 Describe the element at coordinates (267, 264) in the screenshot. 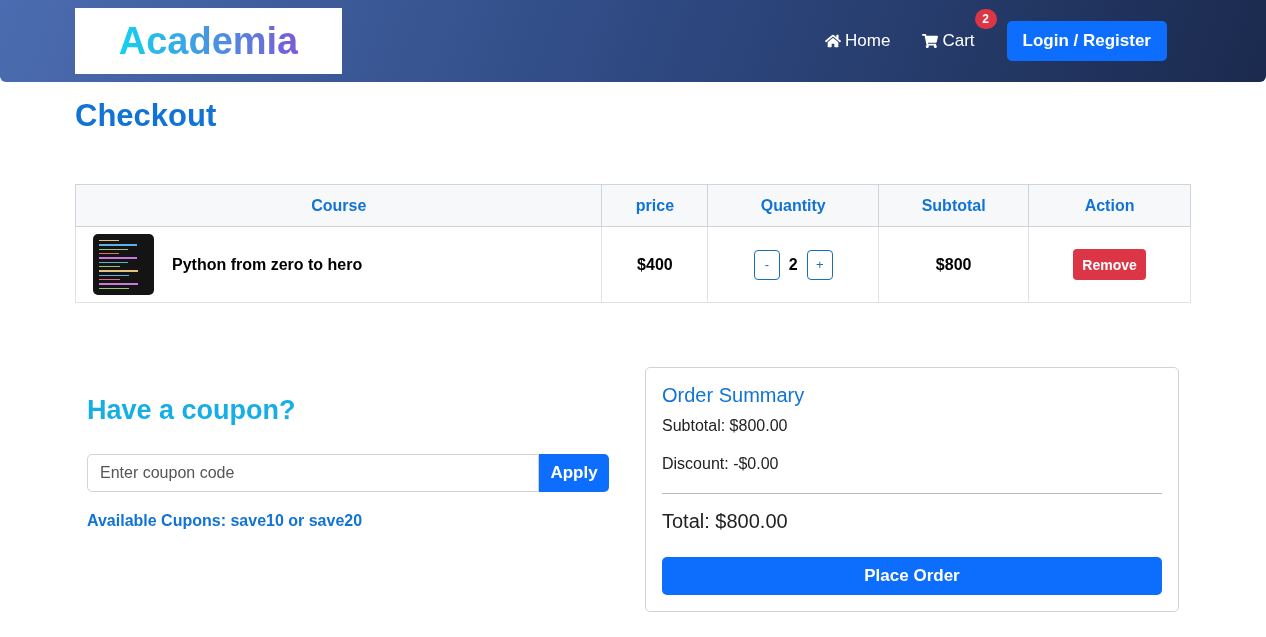

I see `course-name: Python from zero to hero` at that location.